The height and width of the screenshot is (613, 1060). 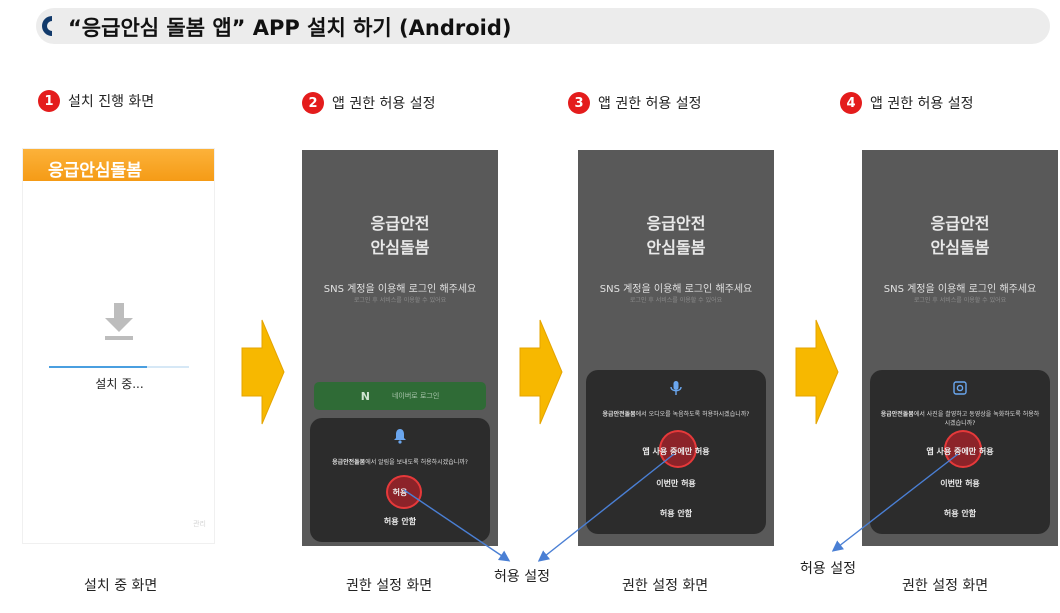 I want to click on dialog-message: 응급안전돌봄에서 오디오를 녹음하도록 허용하시겠습니까?, so click(x=676, y=414).